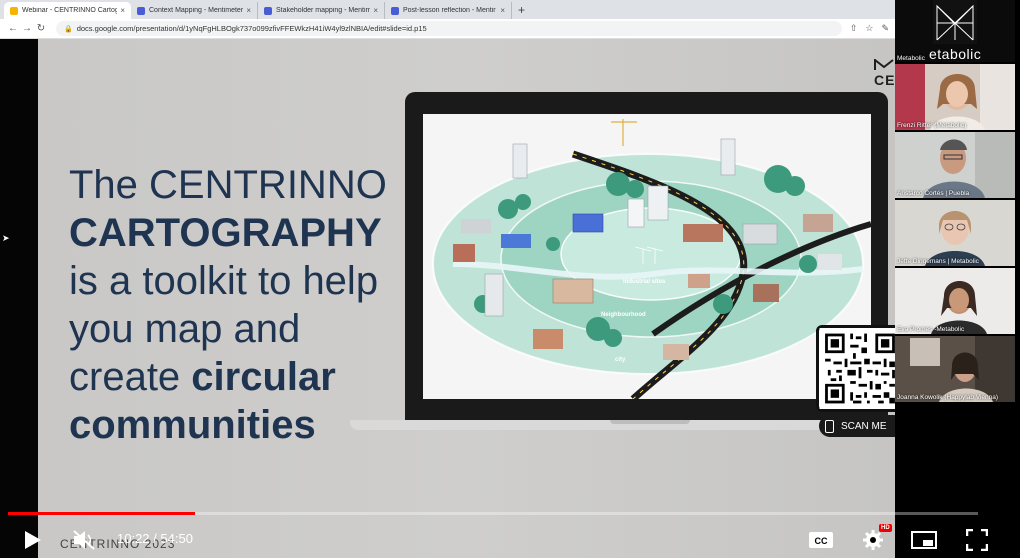 This screenshot has height=558, width=1020. Describe the element at coordinates (948, 397) in the screenshot. I see `participant-name: Joanna Kowolik (Happylab Vienna)` at that location.